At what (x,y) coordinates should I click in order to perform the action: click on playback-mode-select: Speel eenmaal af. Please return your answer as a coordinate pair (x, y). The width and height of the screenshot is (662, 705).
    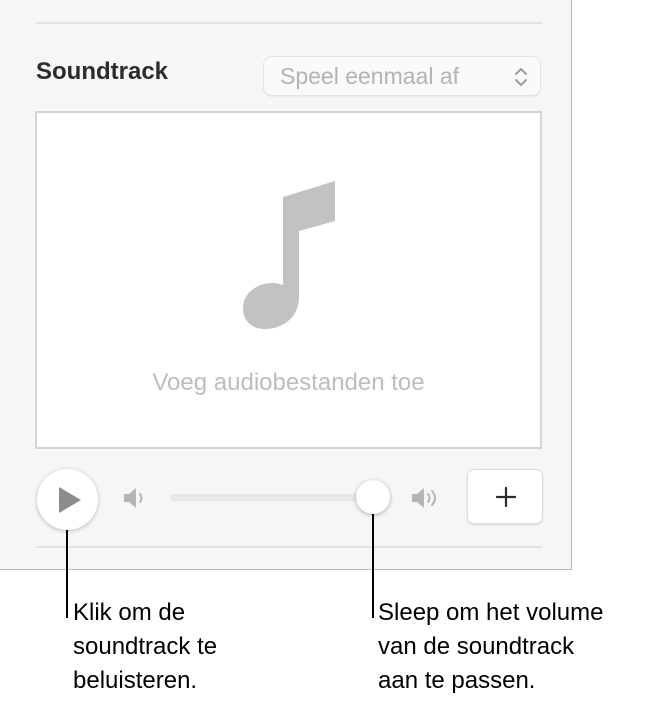
    Looking at the image, I should click on (402, 76).